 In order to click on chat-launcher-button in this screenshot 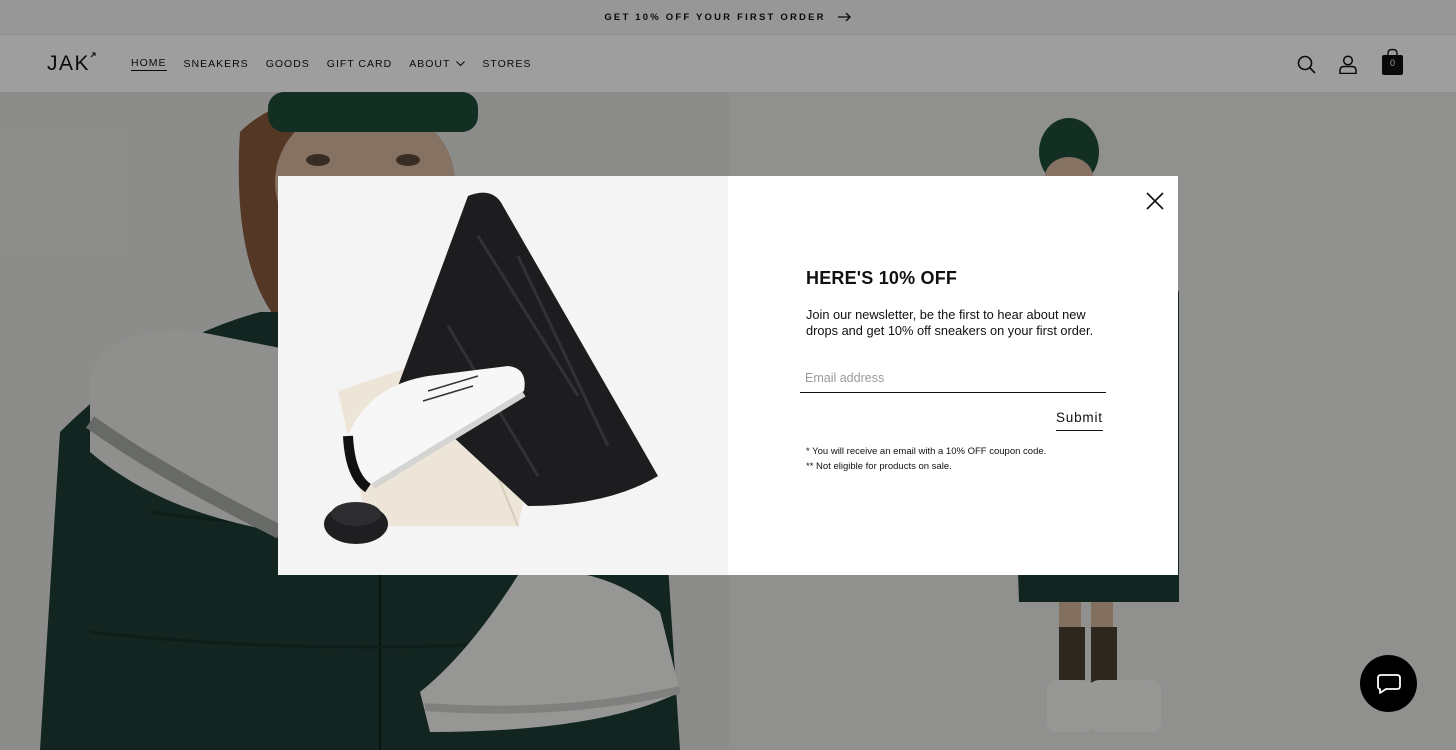, I will do `click(1388, 683)`.